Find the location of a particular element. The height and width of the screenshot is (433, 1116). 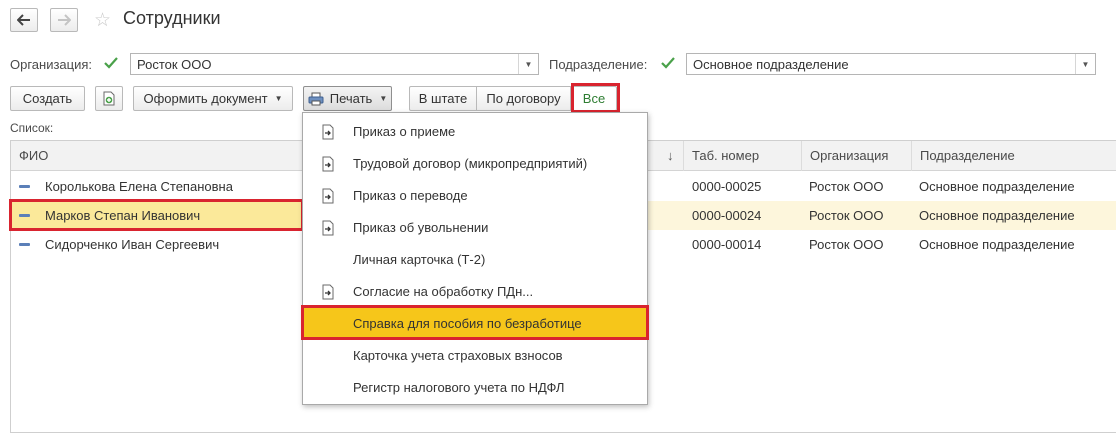

cell-tab-number: 0000-00014 is located at coordinates (727, 244).